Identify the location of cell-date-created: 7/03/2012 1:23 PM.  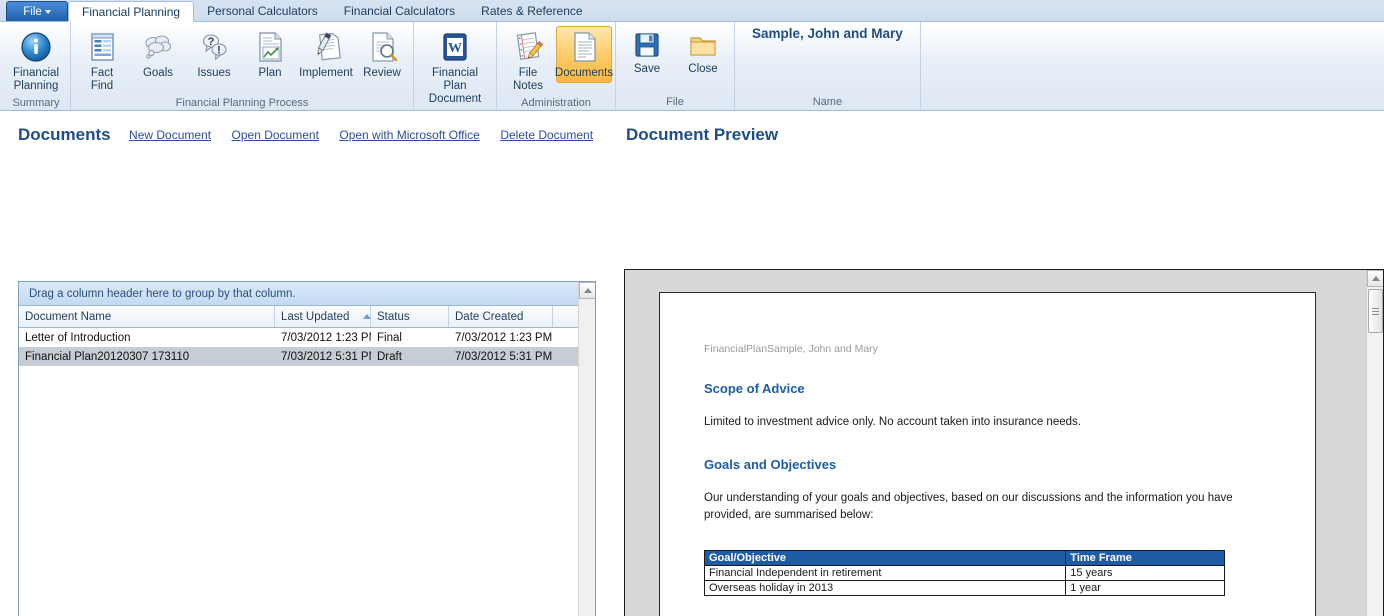
(504, 337).